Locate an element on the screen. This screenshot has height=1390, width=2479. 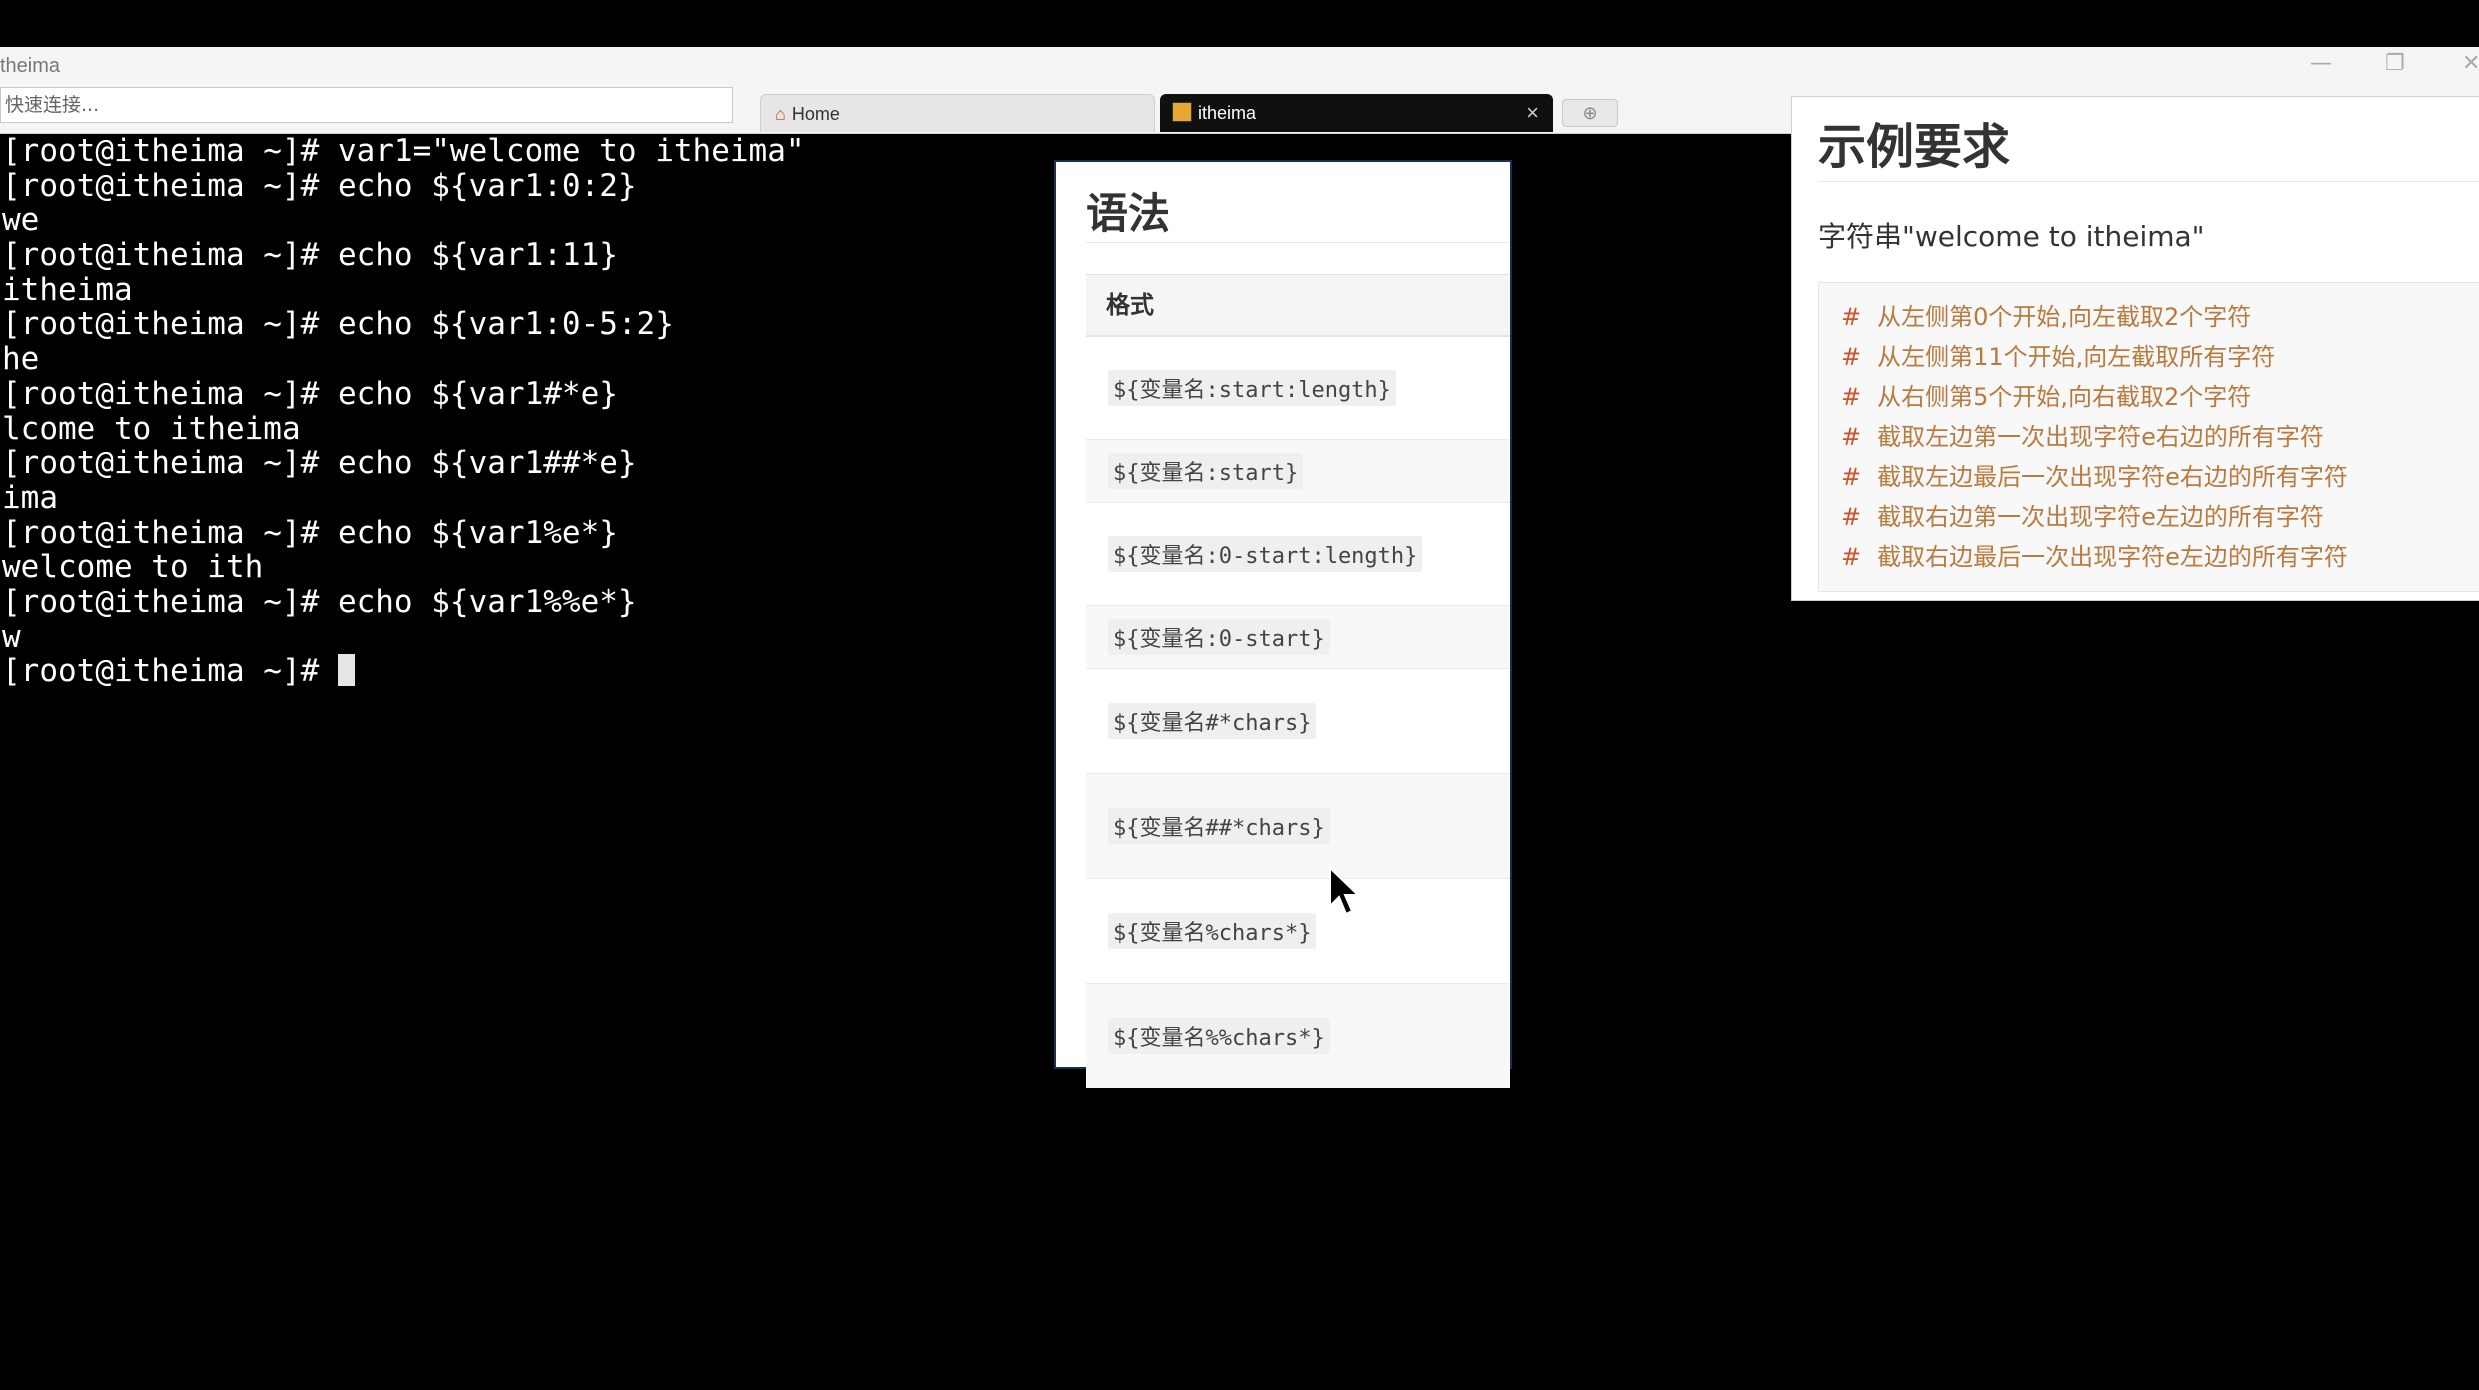
terminal-line: lcome to itheima is located at coordinates (151, 428).